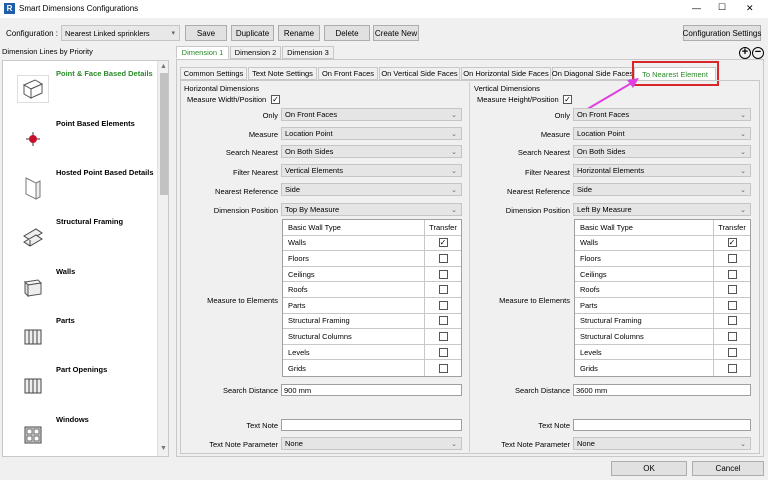 The image size is (768, 480). What do you see at coordinates (213, 73) in the screenshot?
I see `tab-common-settings: Common Settings` at bounding box center [213, 73].